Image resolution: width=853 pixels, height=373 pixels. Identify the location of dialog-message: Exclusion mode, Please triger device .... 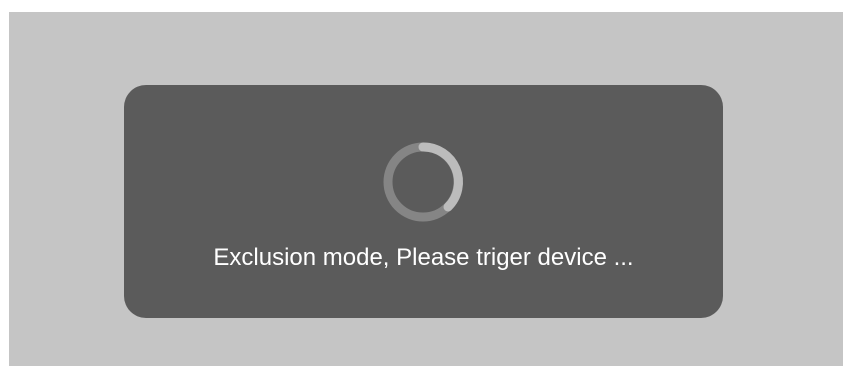
(423, 257).